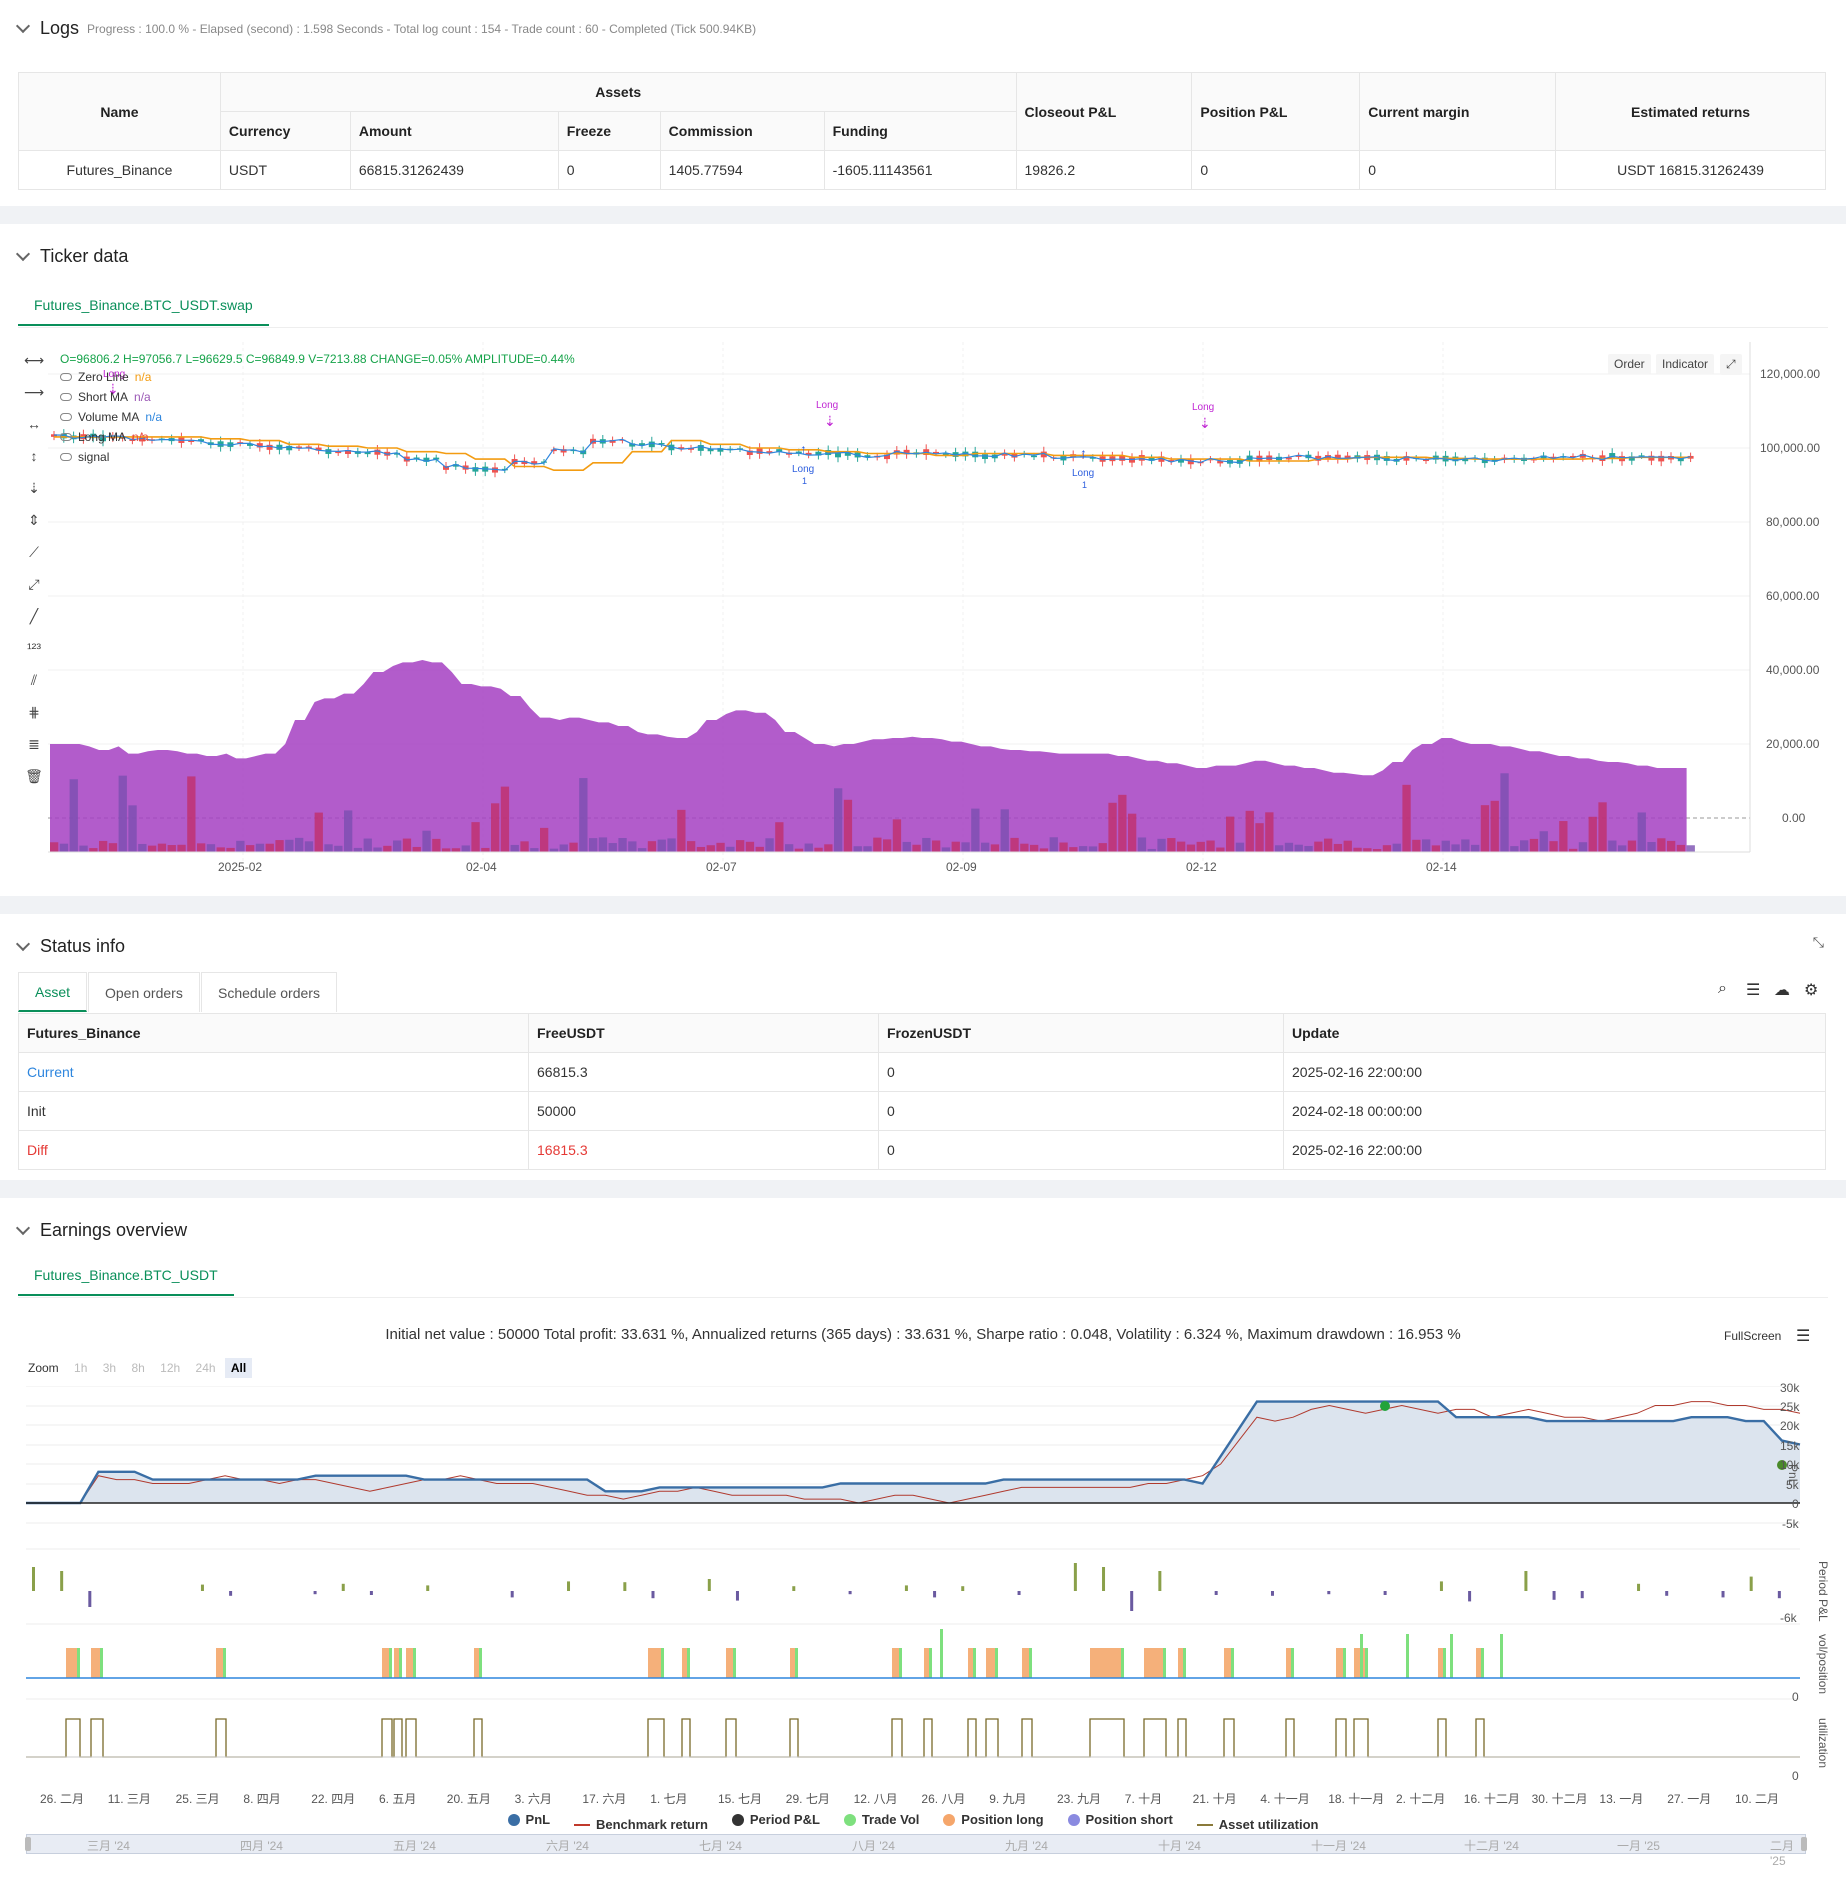 The width and height of the screenshot is (1846, 1879). Describe the element at coordinates (206, 1368) in the screenshot. I see `zoom-24h: 24h` at that location.